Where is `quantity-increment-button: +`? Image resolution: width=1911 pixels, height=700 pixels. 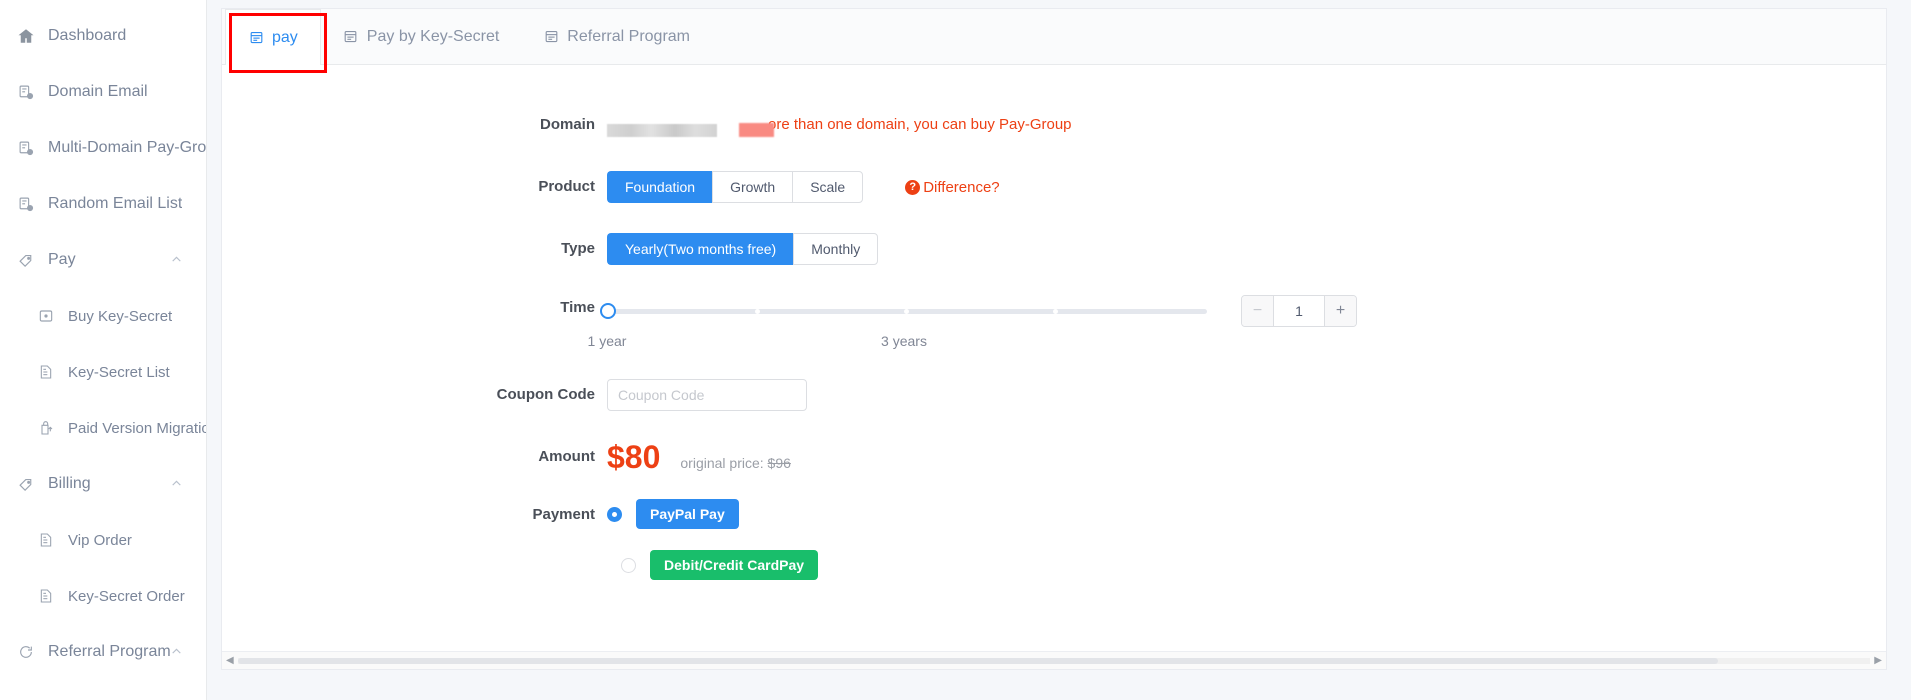 quantity-increment-button: + is located at coordinates (1340, 311).